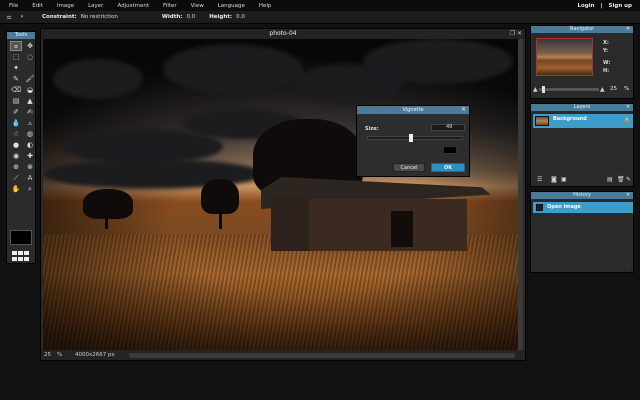 The width and height of the screenshot is (640, 400). Describe the element at coordinates (221, 17) in the screenshot. I see `height-label: Height:` at that location.